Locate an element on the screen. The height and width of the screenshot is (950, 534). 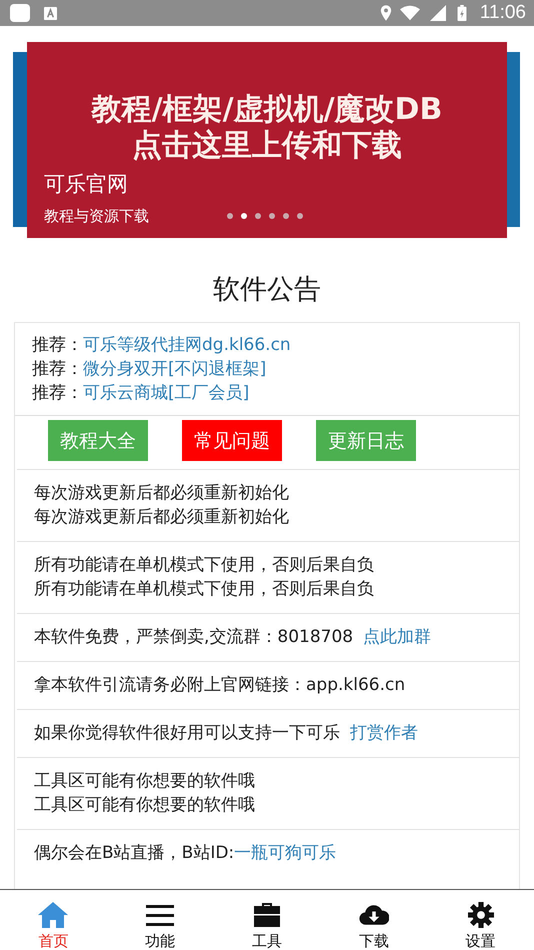
nav-tab: 下载 is located at coordinates (374, 920).